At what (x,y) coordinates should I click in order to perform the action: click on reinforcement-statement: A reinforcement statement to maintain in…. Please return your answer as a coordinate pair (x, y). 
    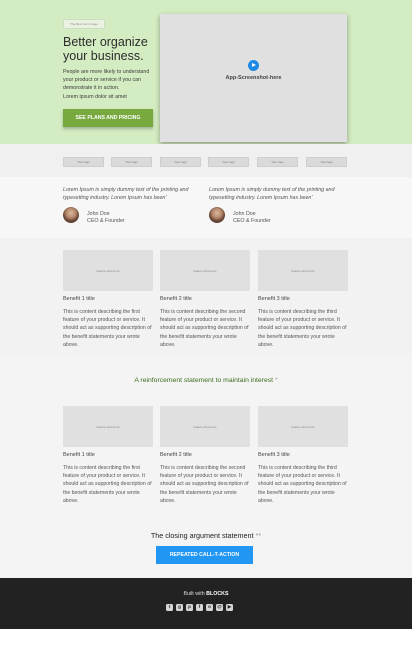
    Looking at the image, I should click on (206, 380).